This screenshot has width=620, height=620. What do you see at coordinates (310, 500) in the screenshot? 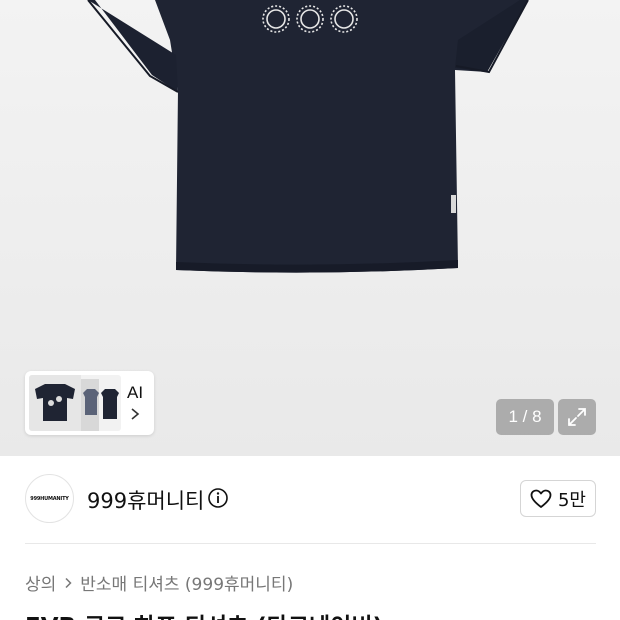
I see `seller-row: 999HUMANITY 999휴머니티 5만` at bounding box center [310, 500].